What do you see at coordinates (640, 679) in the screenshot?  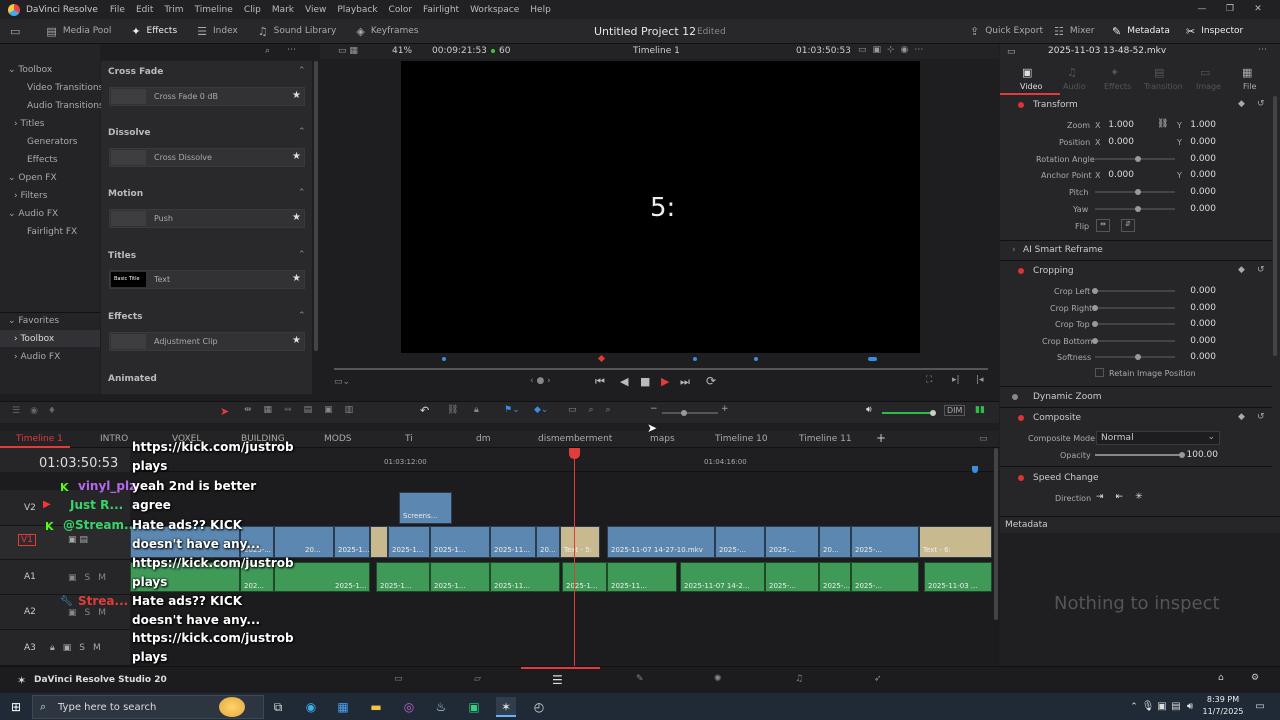 I see `fusion-page-icon: ✎` at bounding box center [640, 679].